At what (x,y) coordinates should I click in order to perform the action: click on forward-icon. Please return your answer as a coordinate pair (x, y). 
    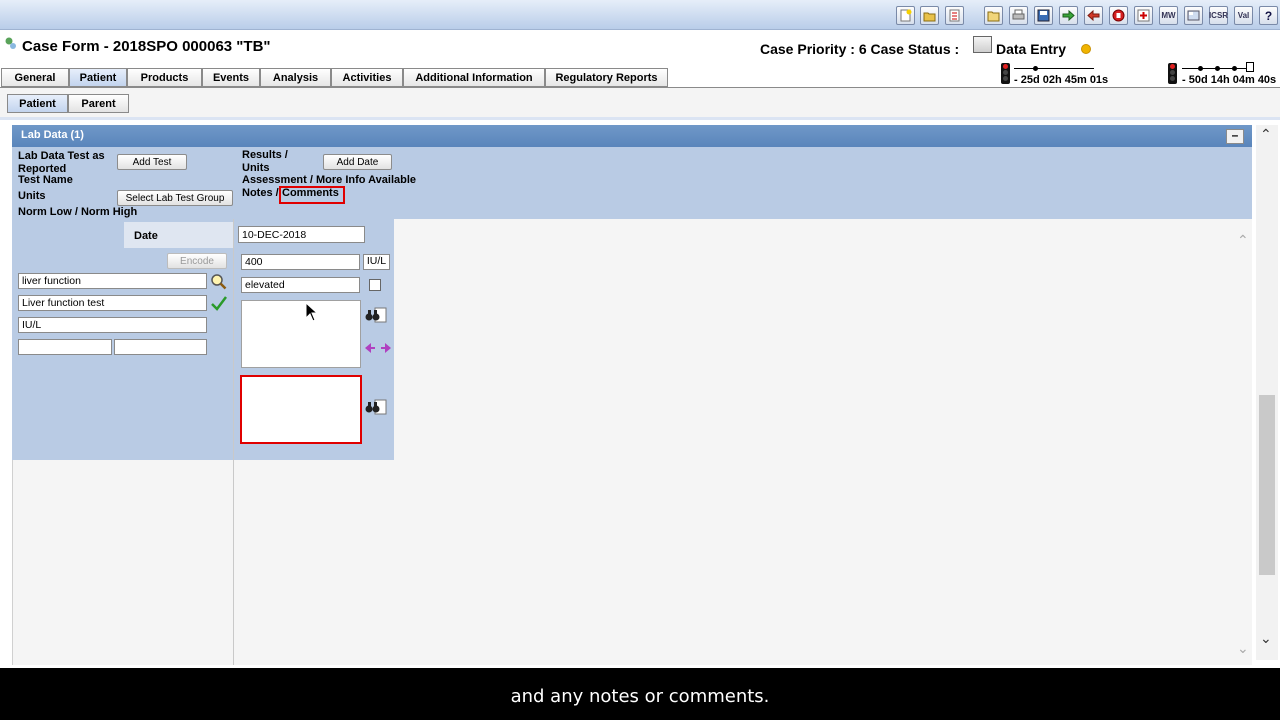
    Looking at the image, I should click on (1068, 15).